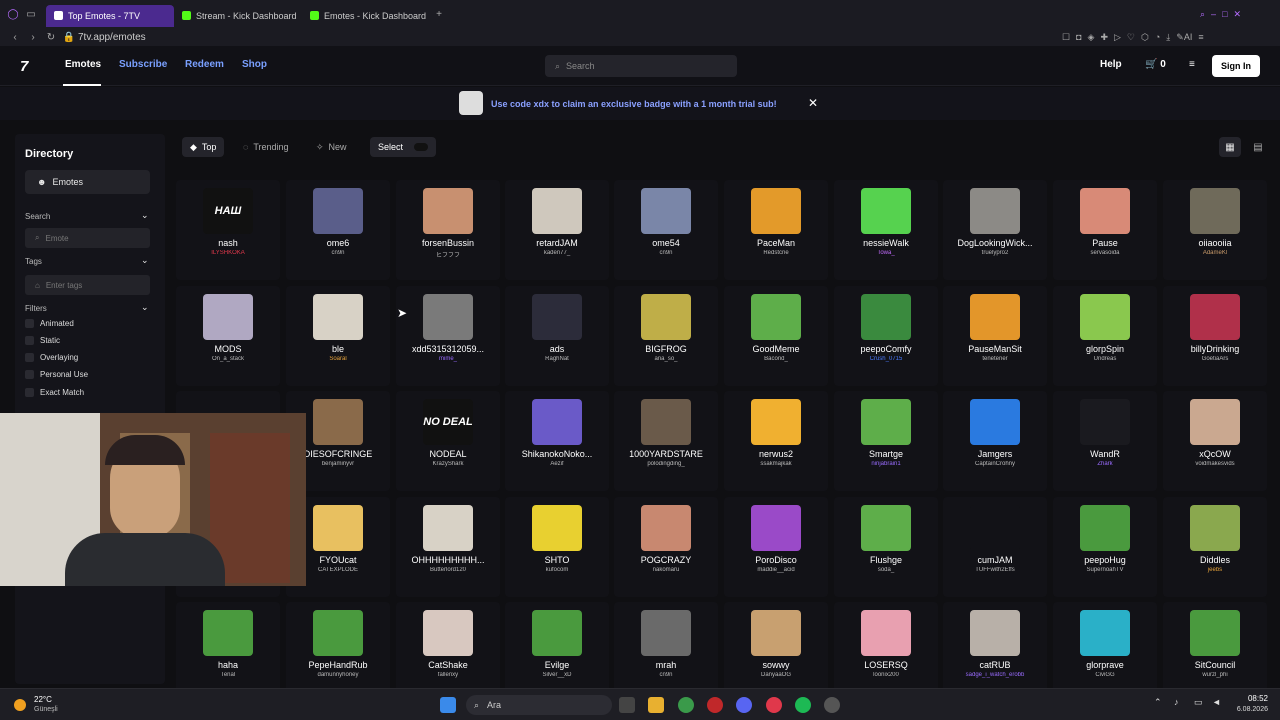  Describe the element at coordinates (112, 37) in the screenshot. I see `url-field: 7tv.app/emotes` at that location.